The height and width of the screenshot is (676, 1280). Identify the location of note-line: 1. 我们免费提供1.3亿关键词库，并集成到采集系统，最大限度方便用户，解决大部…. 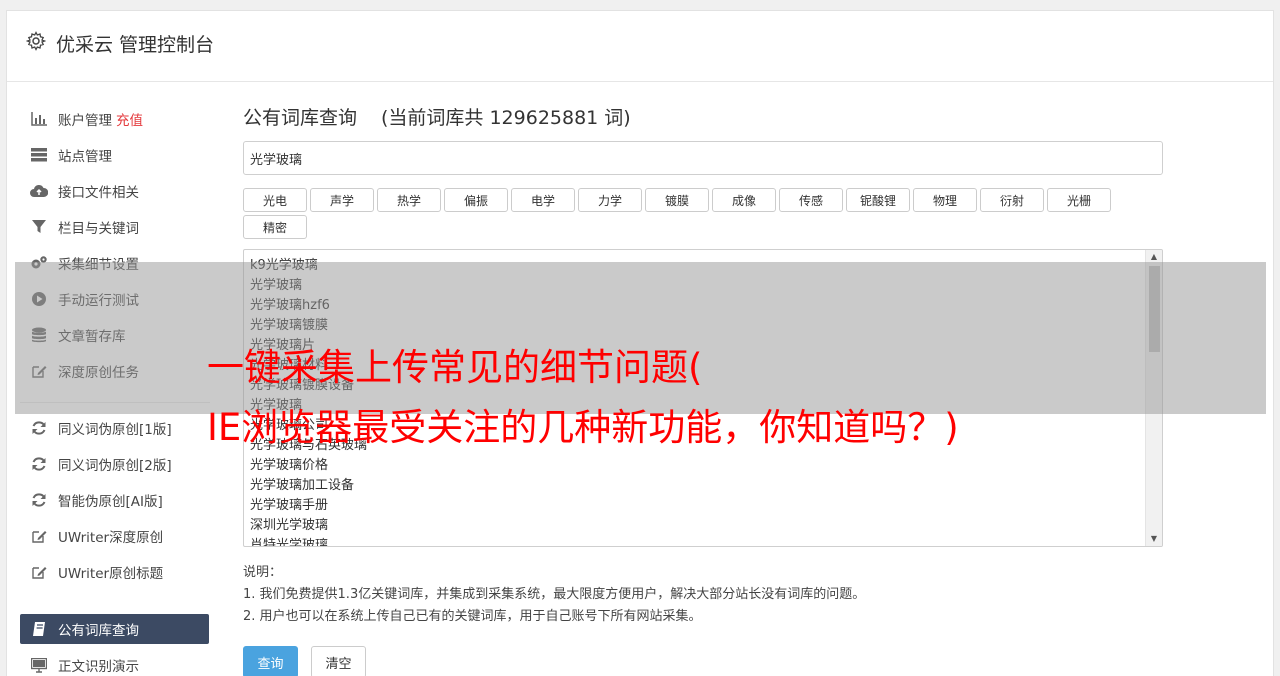
(554, 594).